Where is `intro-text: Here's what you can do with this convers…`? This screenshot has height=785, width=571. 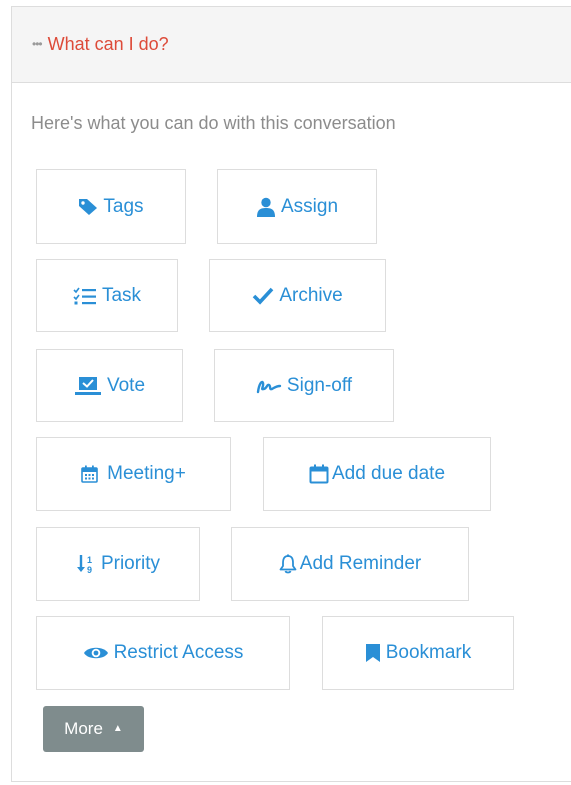
intro-text: Here's what you can do with this convers… is located at coordinates (213, 123).